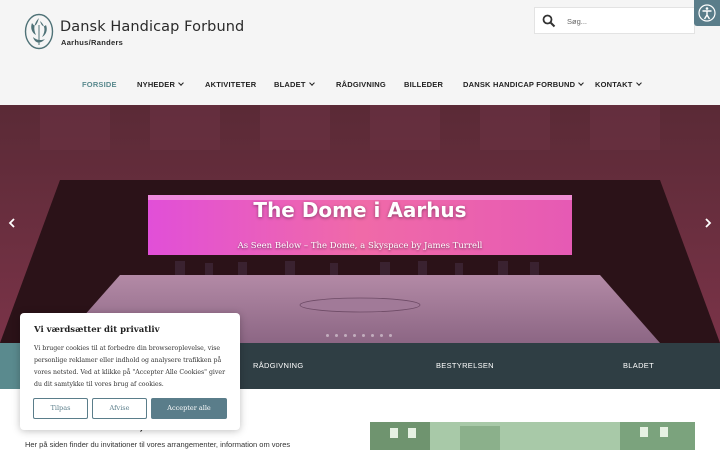 Image resolution: width=720 pixels, height=450 pixels. What do you see at coordinates (549, 21) in the screenshot?
I see `search-icon` at bounding box center [549, 21].